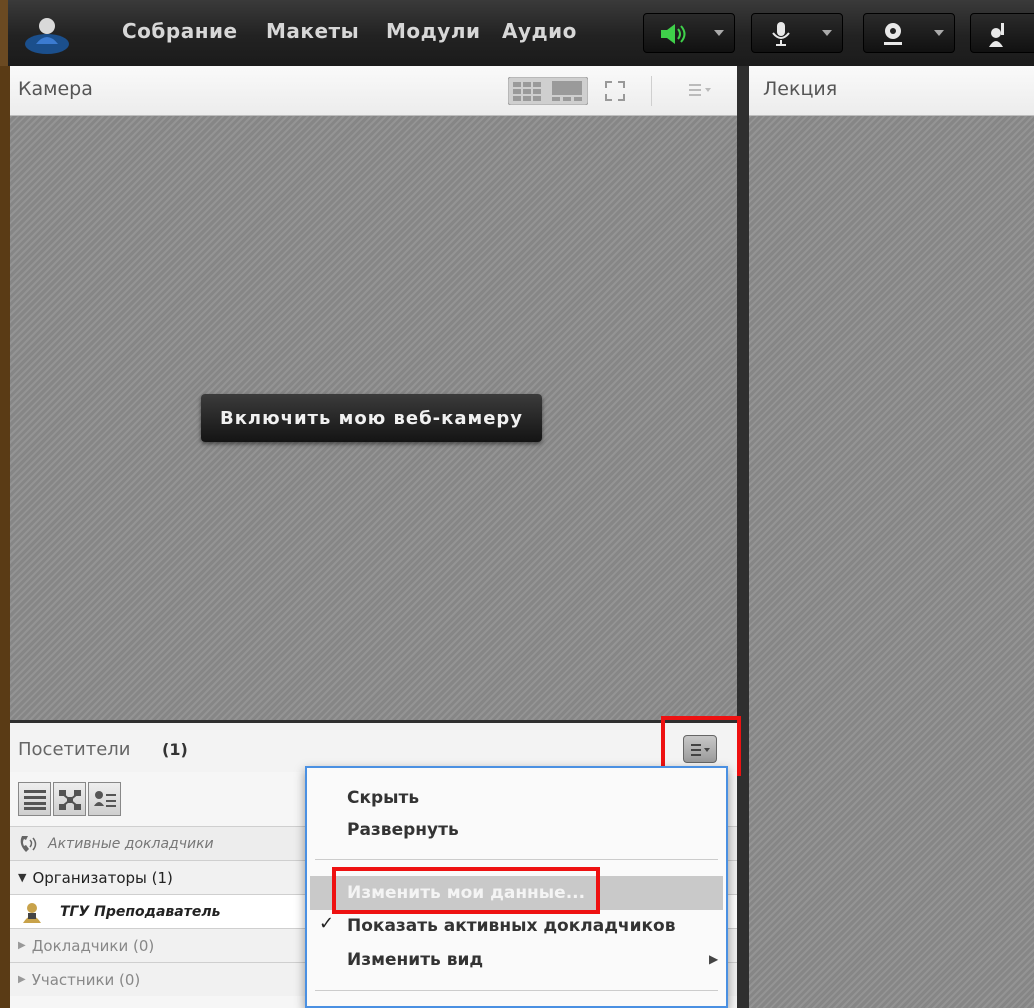 The height and width of the screenshot is (1008, 1034). I want to click on menu-audio: Аудио, so click(539, 31).